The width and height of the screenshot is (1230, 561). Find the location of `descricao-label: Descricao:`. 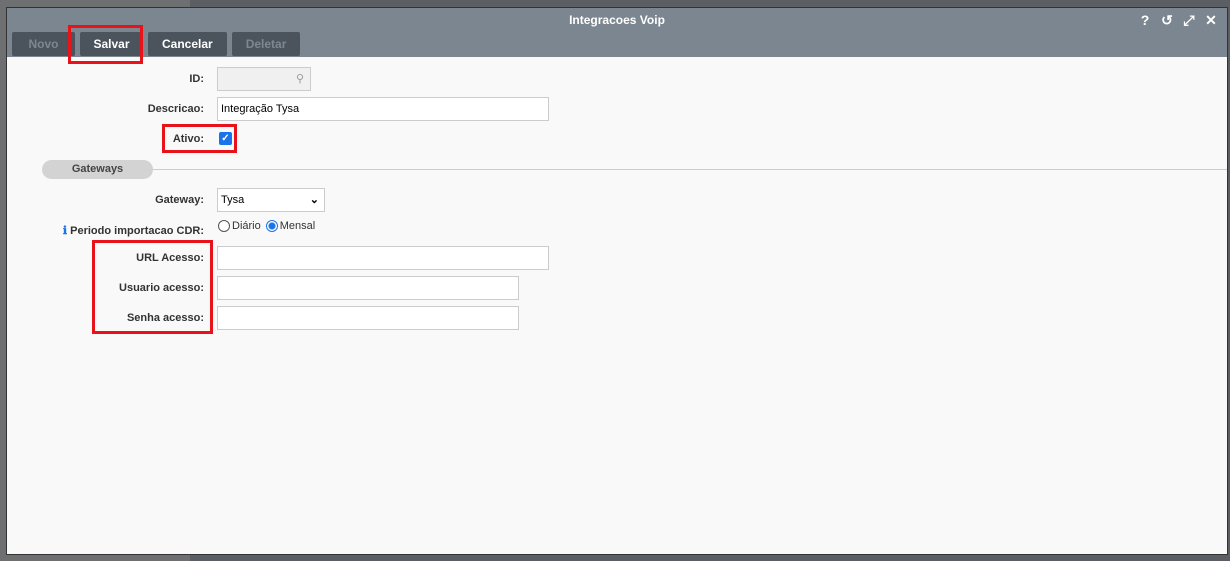

descricao-label: Descricao: is located at coordinates (175, 109).